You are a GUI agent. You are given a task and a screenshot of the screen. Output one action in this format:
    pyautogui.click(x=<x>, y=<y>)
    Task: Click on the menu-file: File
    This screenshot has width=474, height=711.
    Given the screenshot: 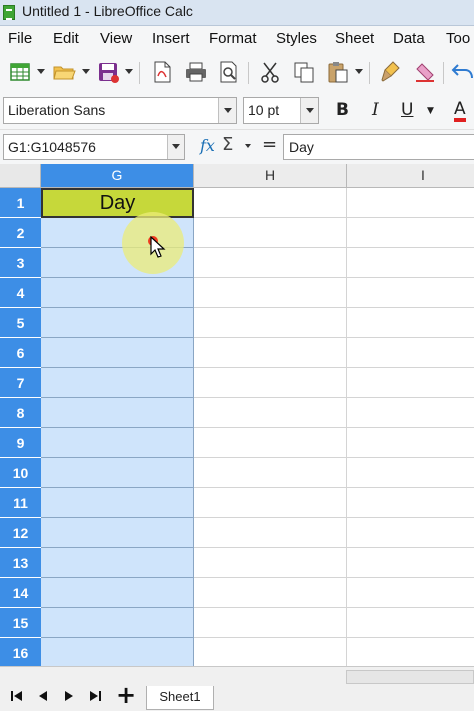 What is the action you would take?
    pyautogui.click(x=20, y=38)
    